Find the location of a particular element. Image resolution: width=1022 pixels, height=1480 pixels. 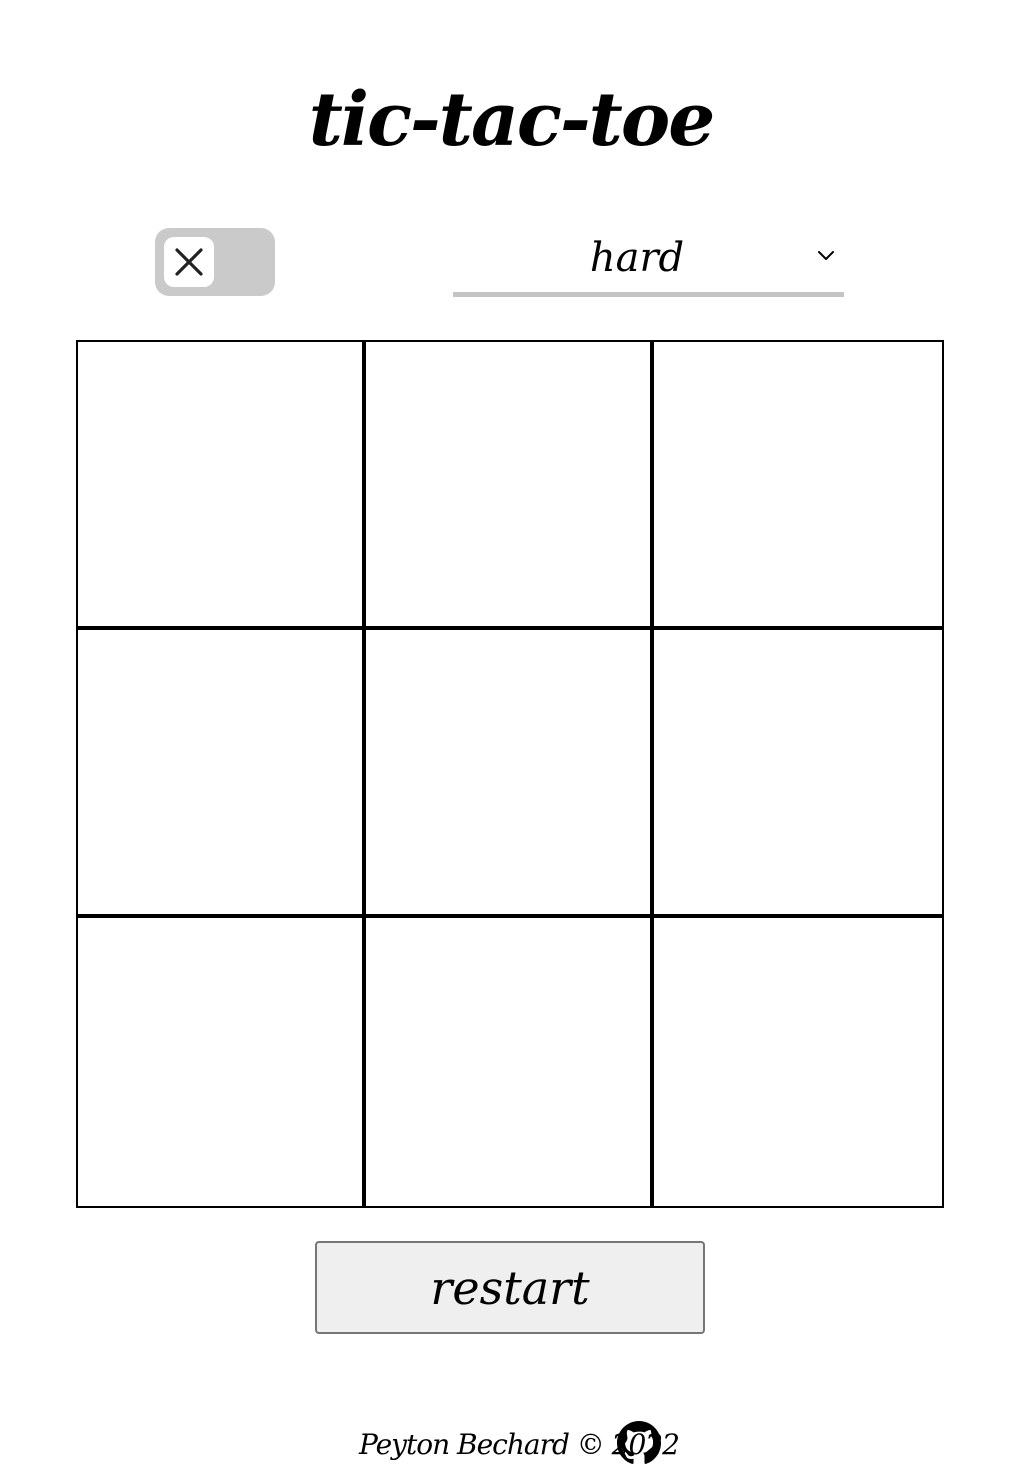

chevron-down-icon is located at coordinates (826, 255).